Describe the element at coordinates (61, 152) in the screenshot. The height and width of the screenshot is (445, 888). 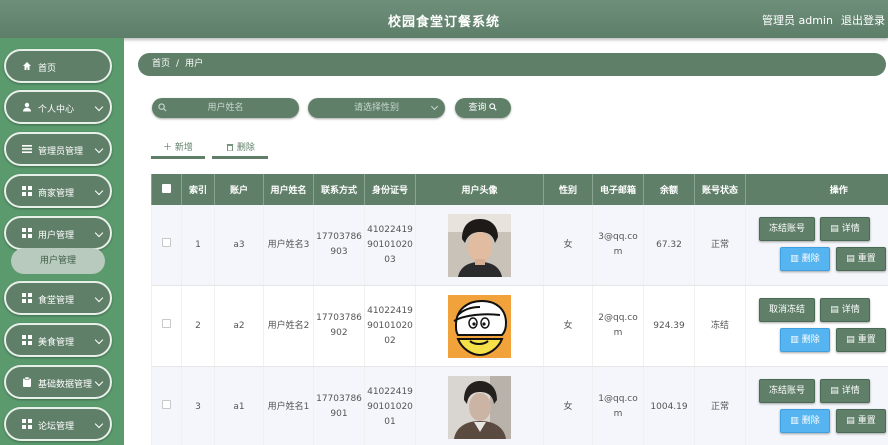
I see `sidebar-item-label: 管理员管理` at that location.